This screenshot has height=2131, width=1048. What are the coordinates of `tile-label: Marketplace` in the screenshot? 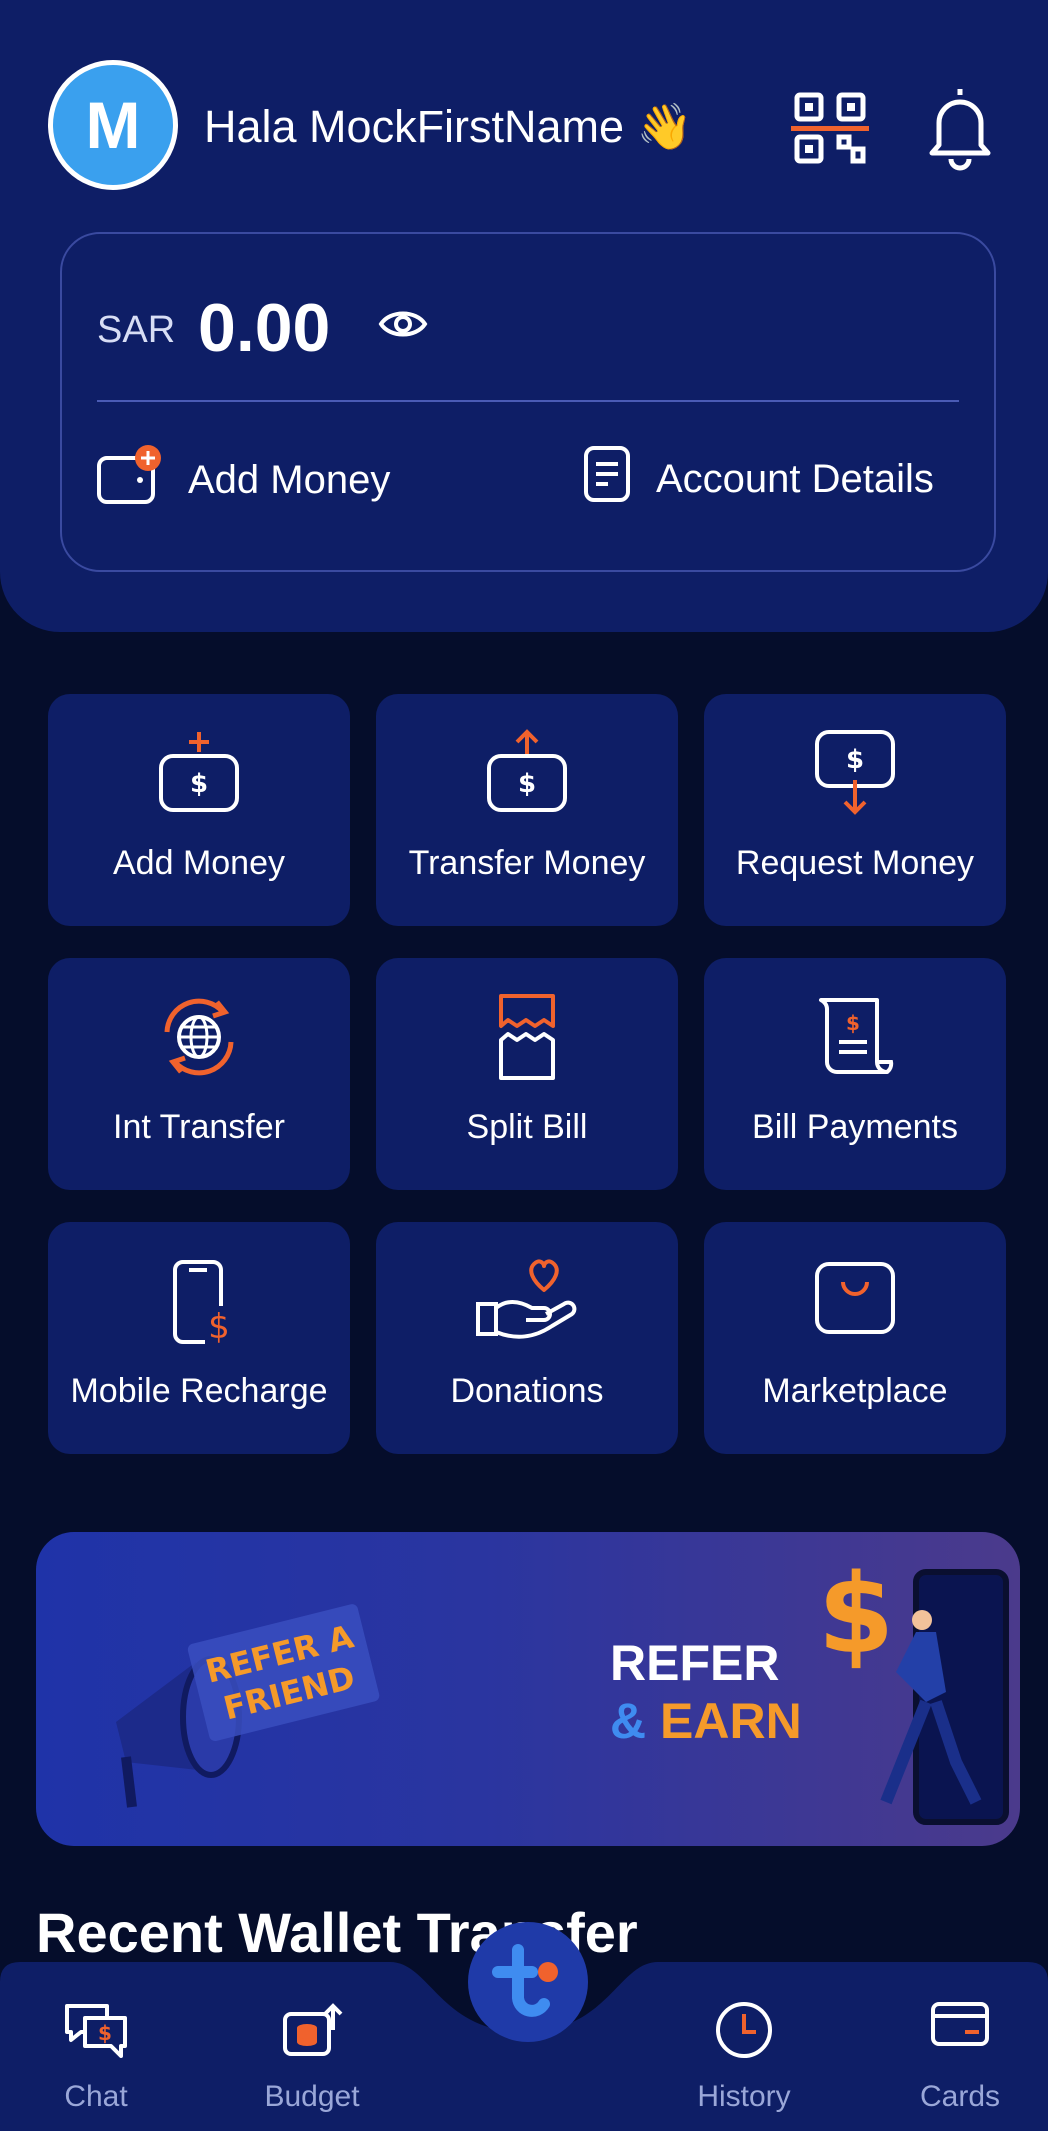 It's located at (855, 1391).